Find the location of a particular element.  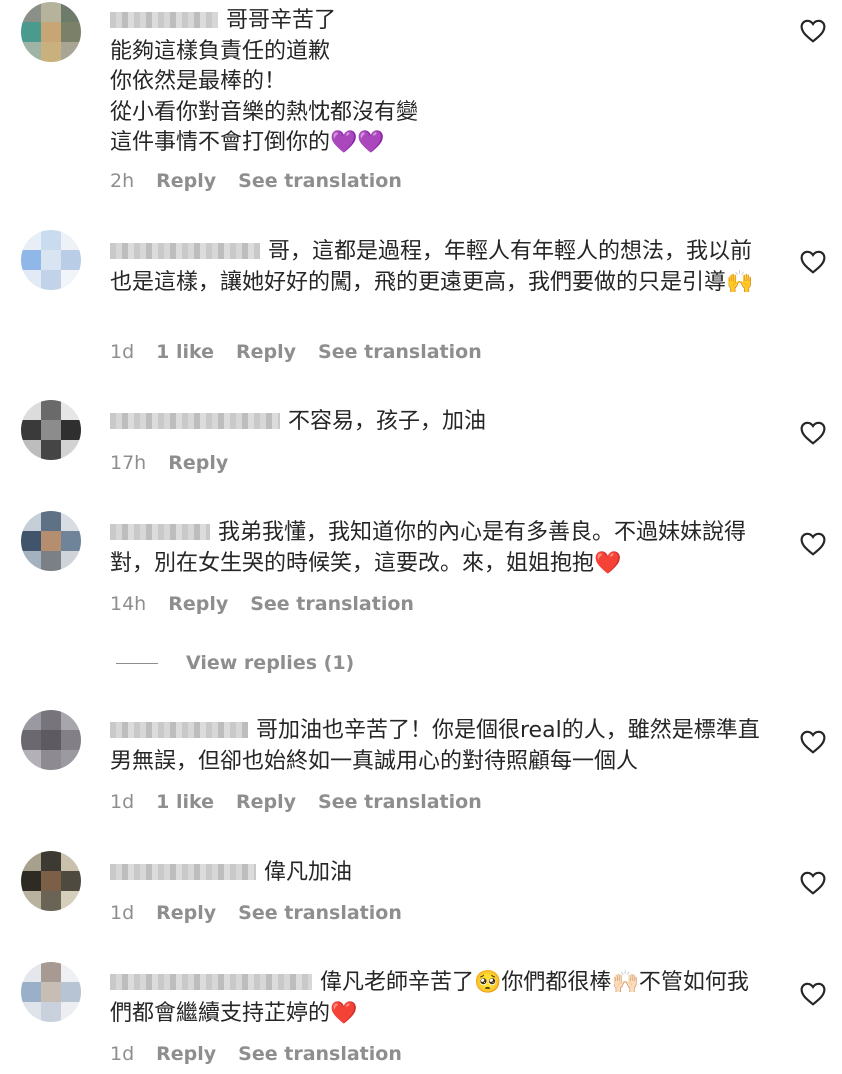

comment-meta: 14h Reply See translation is located at coordinates (262, 604).